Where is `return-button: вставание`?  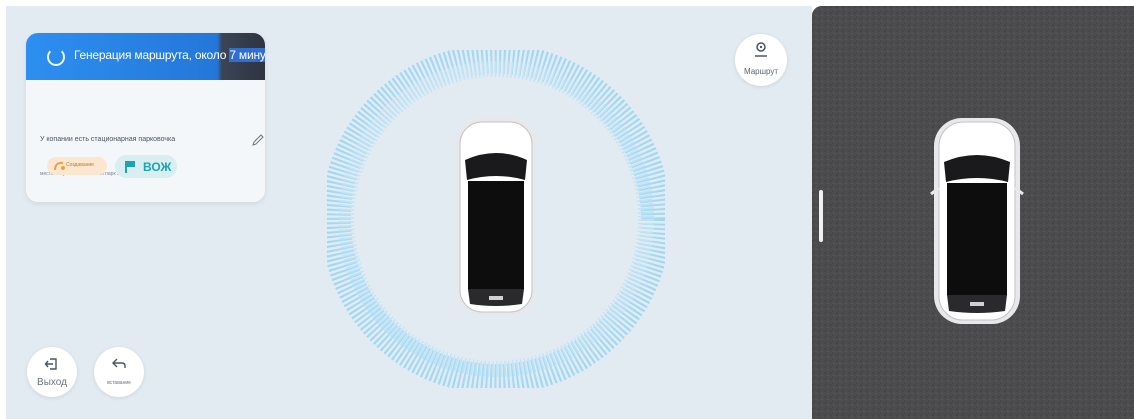 return-button: вставание is located at coordinates (119, 372).